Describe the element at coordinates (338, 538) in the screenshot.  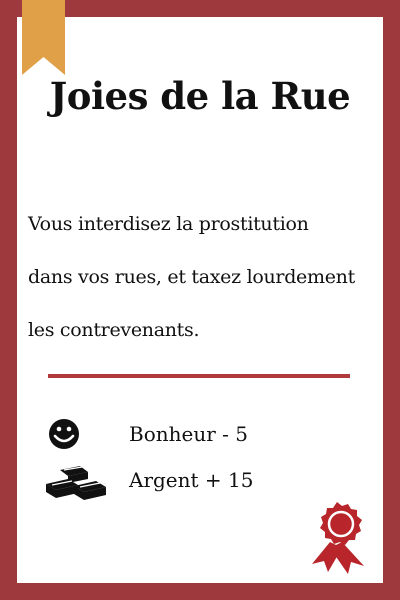
I see `wax-seal-icon` at that location.